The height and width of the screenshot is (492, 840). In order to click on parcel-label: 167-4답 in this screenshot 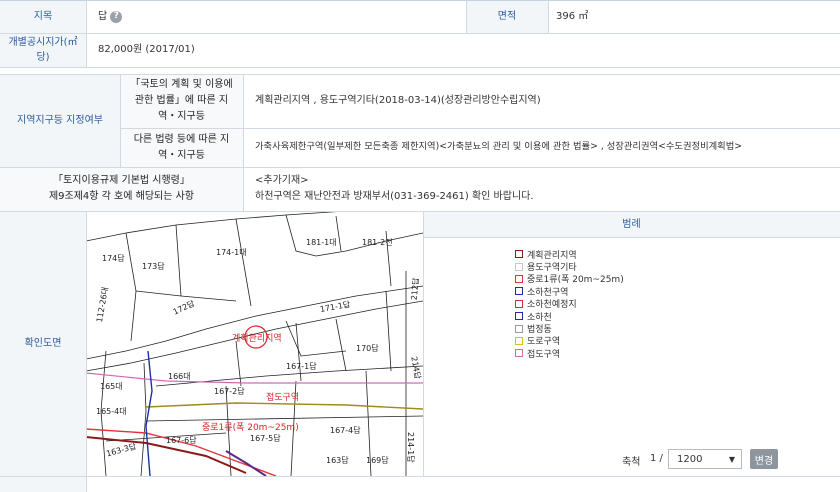, I will do `click(345, 430)`.